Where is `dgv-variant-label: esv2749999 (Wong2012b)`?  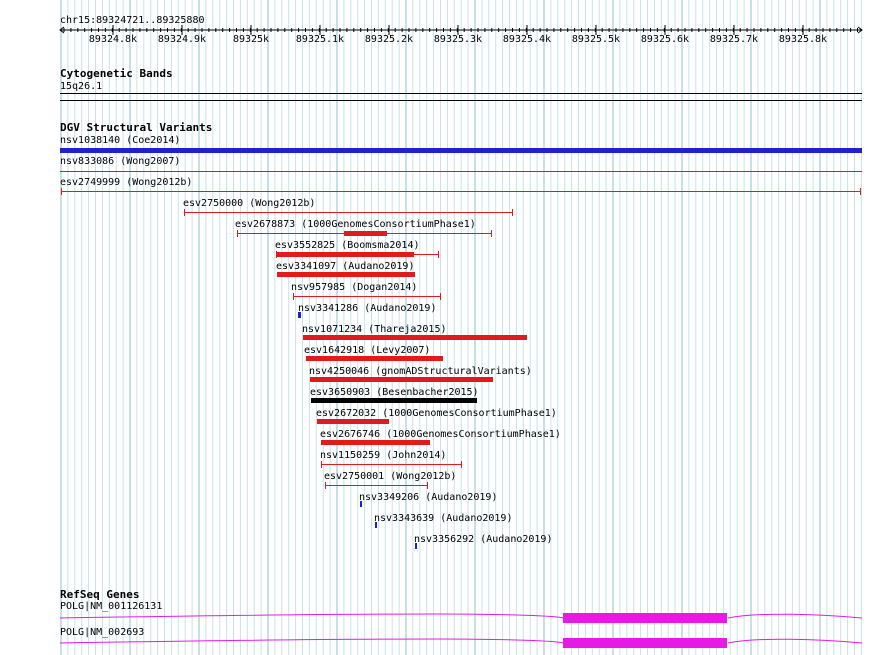 dgv-variant-label: esv2749999 (Wong2012b) is located at coordinates (126, 182).